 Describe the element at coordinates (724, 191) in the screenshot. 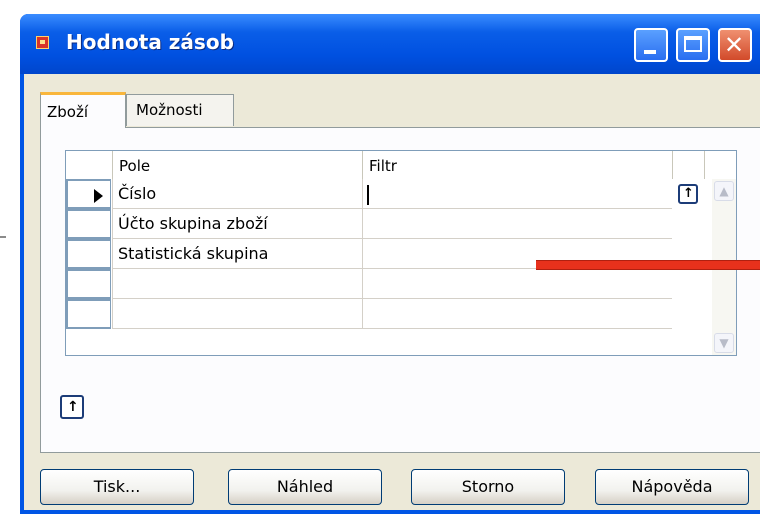

I see `scroll-up-icon: ▲` at that location.